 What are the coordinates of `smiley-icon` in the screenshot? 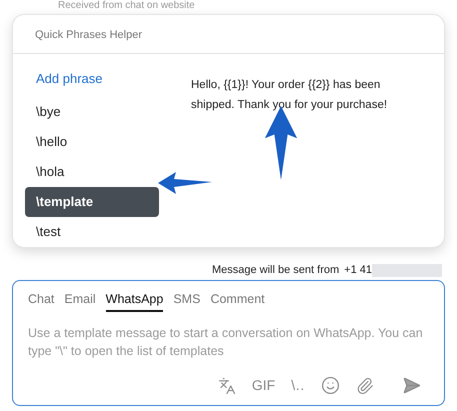 It's located at (330, 386).